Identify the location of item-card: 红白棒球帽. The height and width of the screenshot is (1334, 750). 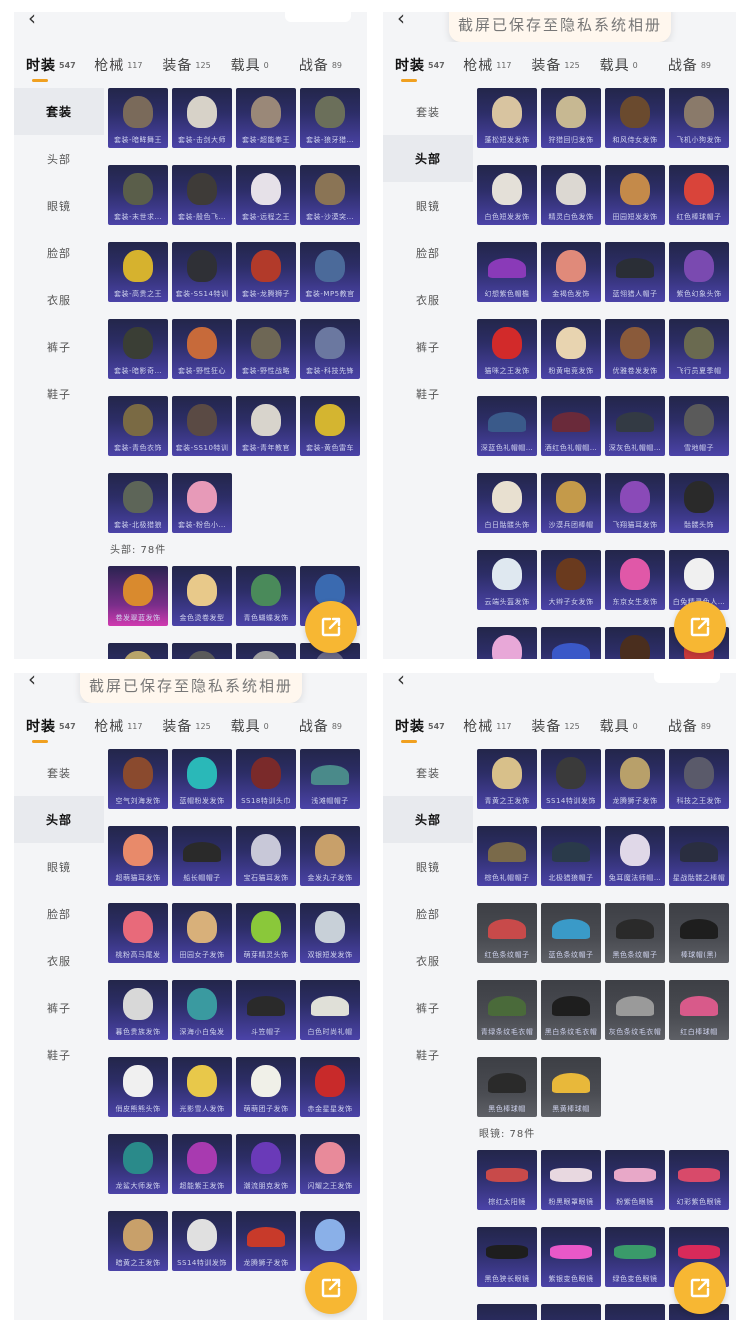
(699, 1010).